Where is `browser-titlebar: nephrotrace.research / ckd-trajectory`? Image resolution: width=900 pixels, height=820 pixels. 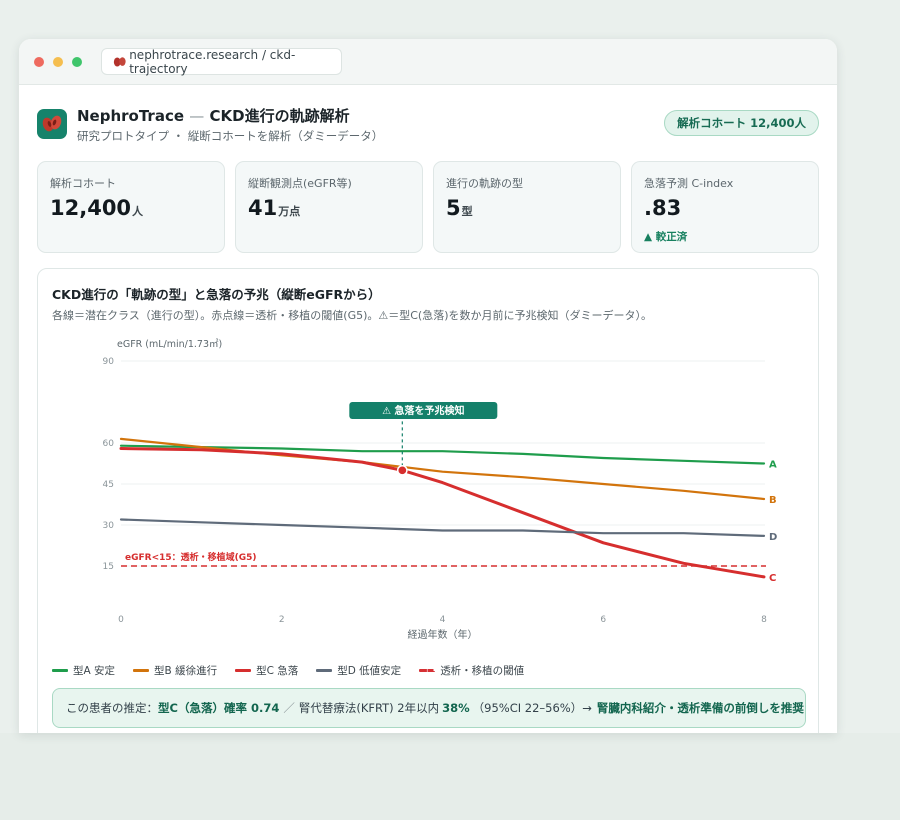
browser-titlebar: nephrotrace.research / ckd-trajectory is located at coordinates (428, 62).